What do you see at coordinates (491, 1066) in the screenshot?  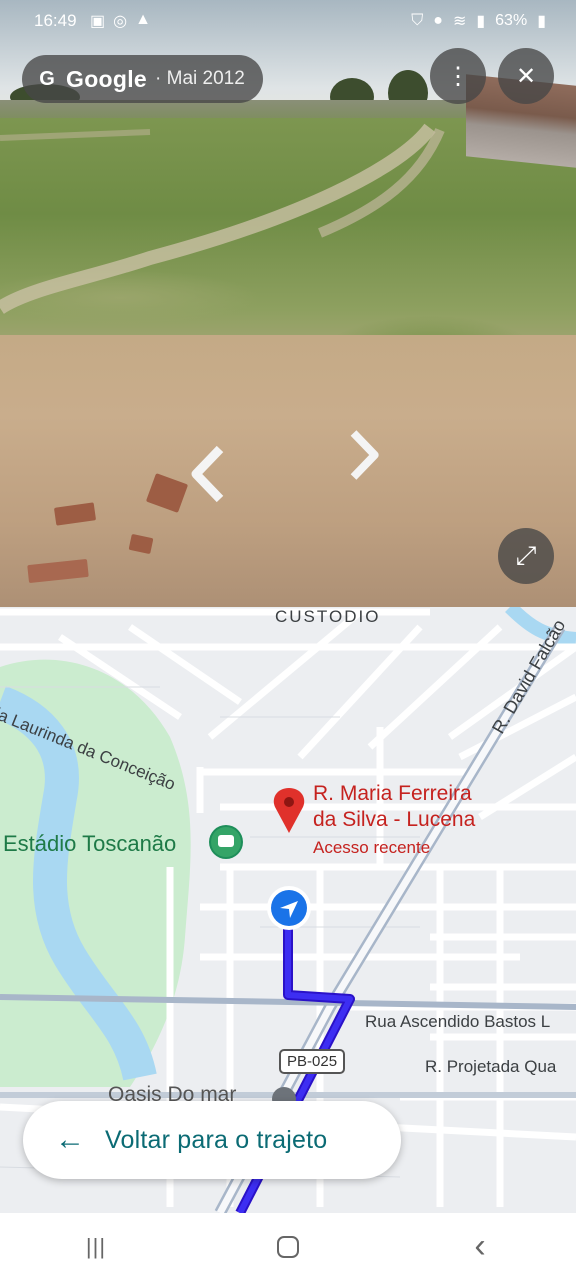 I see `street-label-projetada: R. Projetada Qua` at bounding box center [491, 1066].